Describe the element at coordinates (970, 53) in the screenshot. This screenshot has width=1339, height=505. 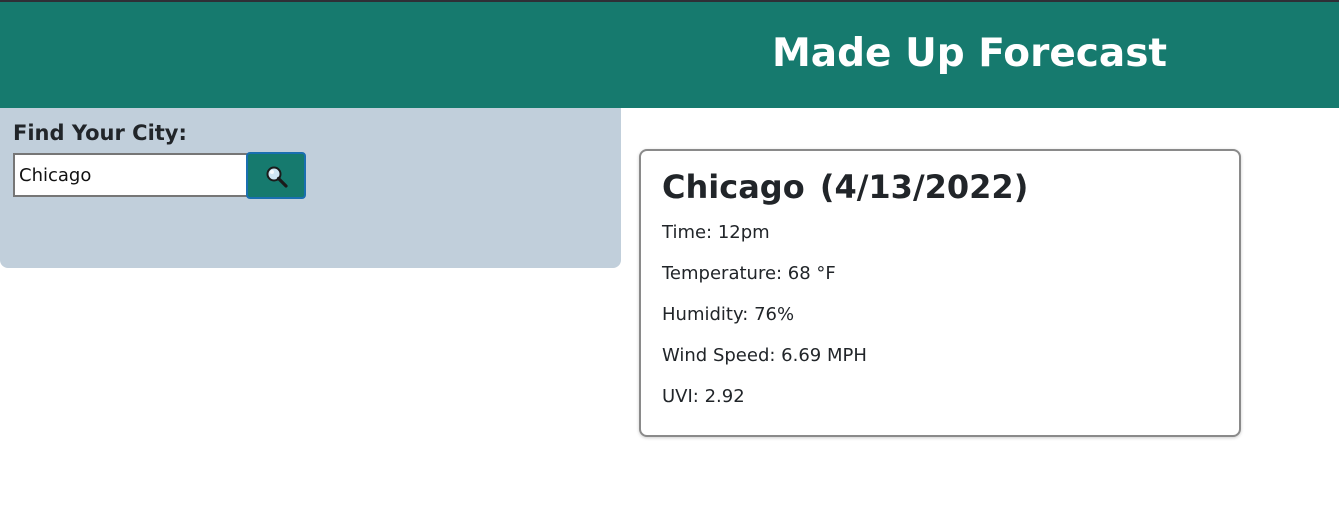
I see `site-title: Made Up Forecast` at that location.